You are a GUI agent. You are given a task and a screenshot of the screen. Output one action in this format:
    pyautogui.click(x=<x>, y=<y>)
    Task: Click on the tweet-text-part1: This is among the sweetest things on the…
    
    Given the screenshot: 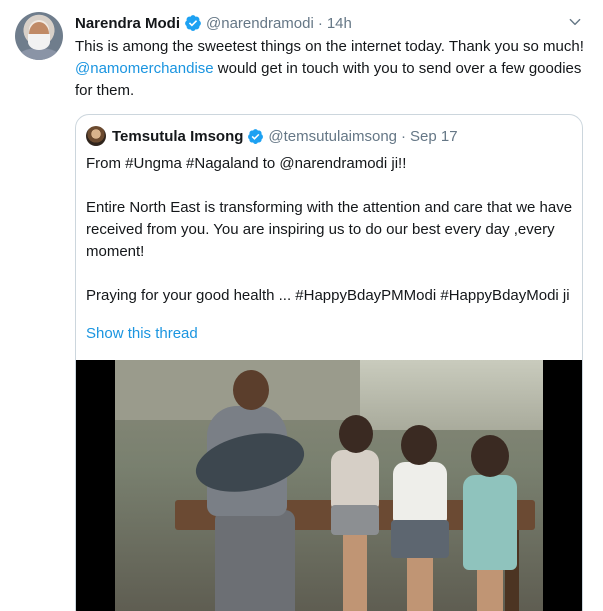 What is the action you would take?
    pyautogui.click(x=329, y=46)
    